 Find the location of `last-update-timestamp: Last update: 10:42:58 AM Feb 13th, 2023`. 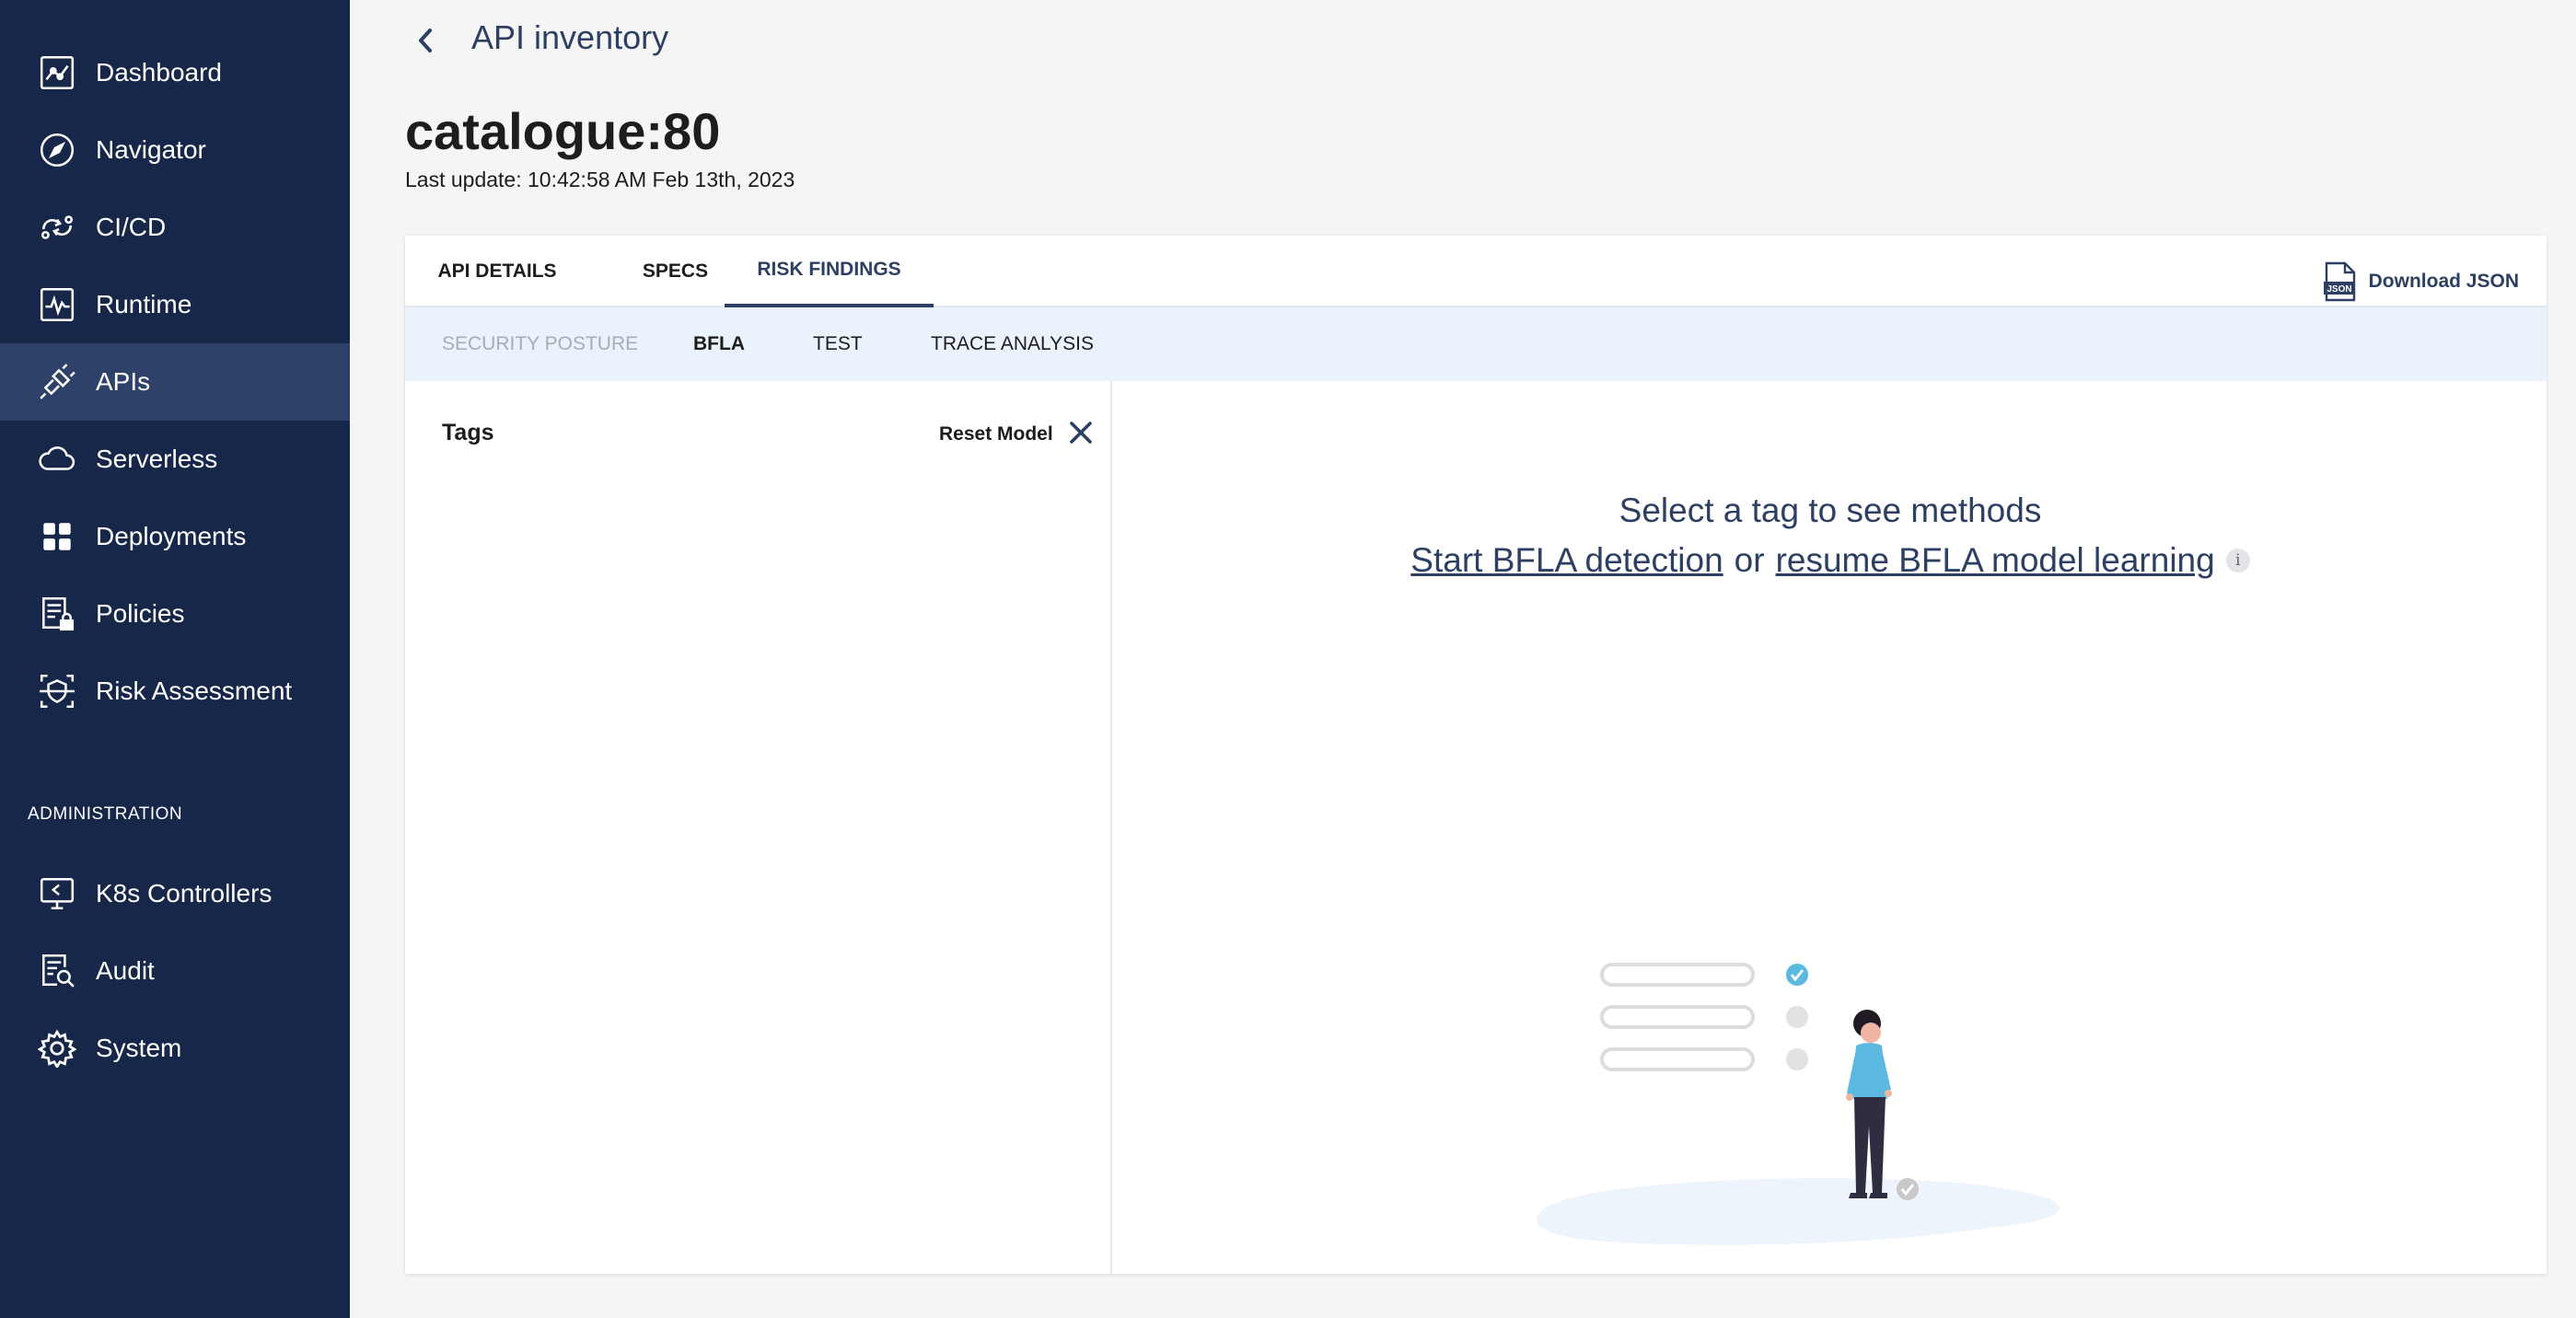

last-update-timestamp: Last update: 10:42:58 AM Feb 13th, 2023 is located at coordinates (600, 179).